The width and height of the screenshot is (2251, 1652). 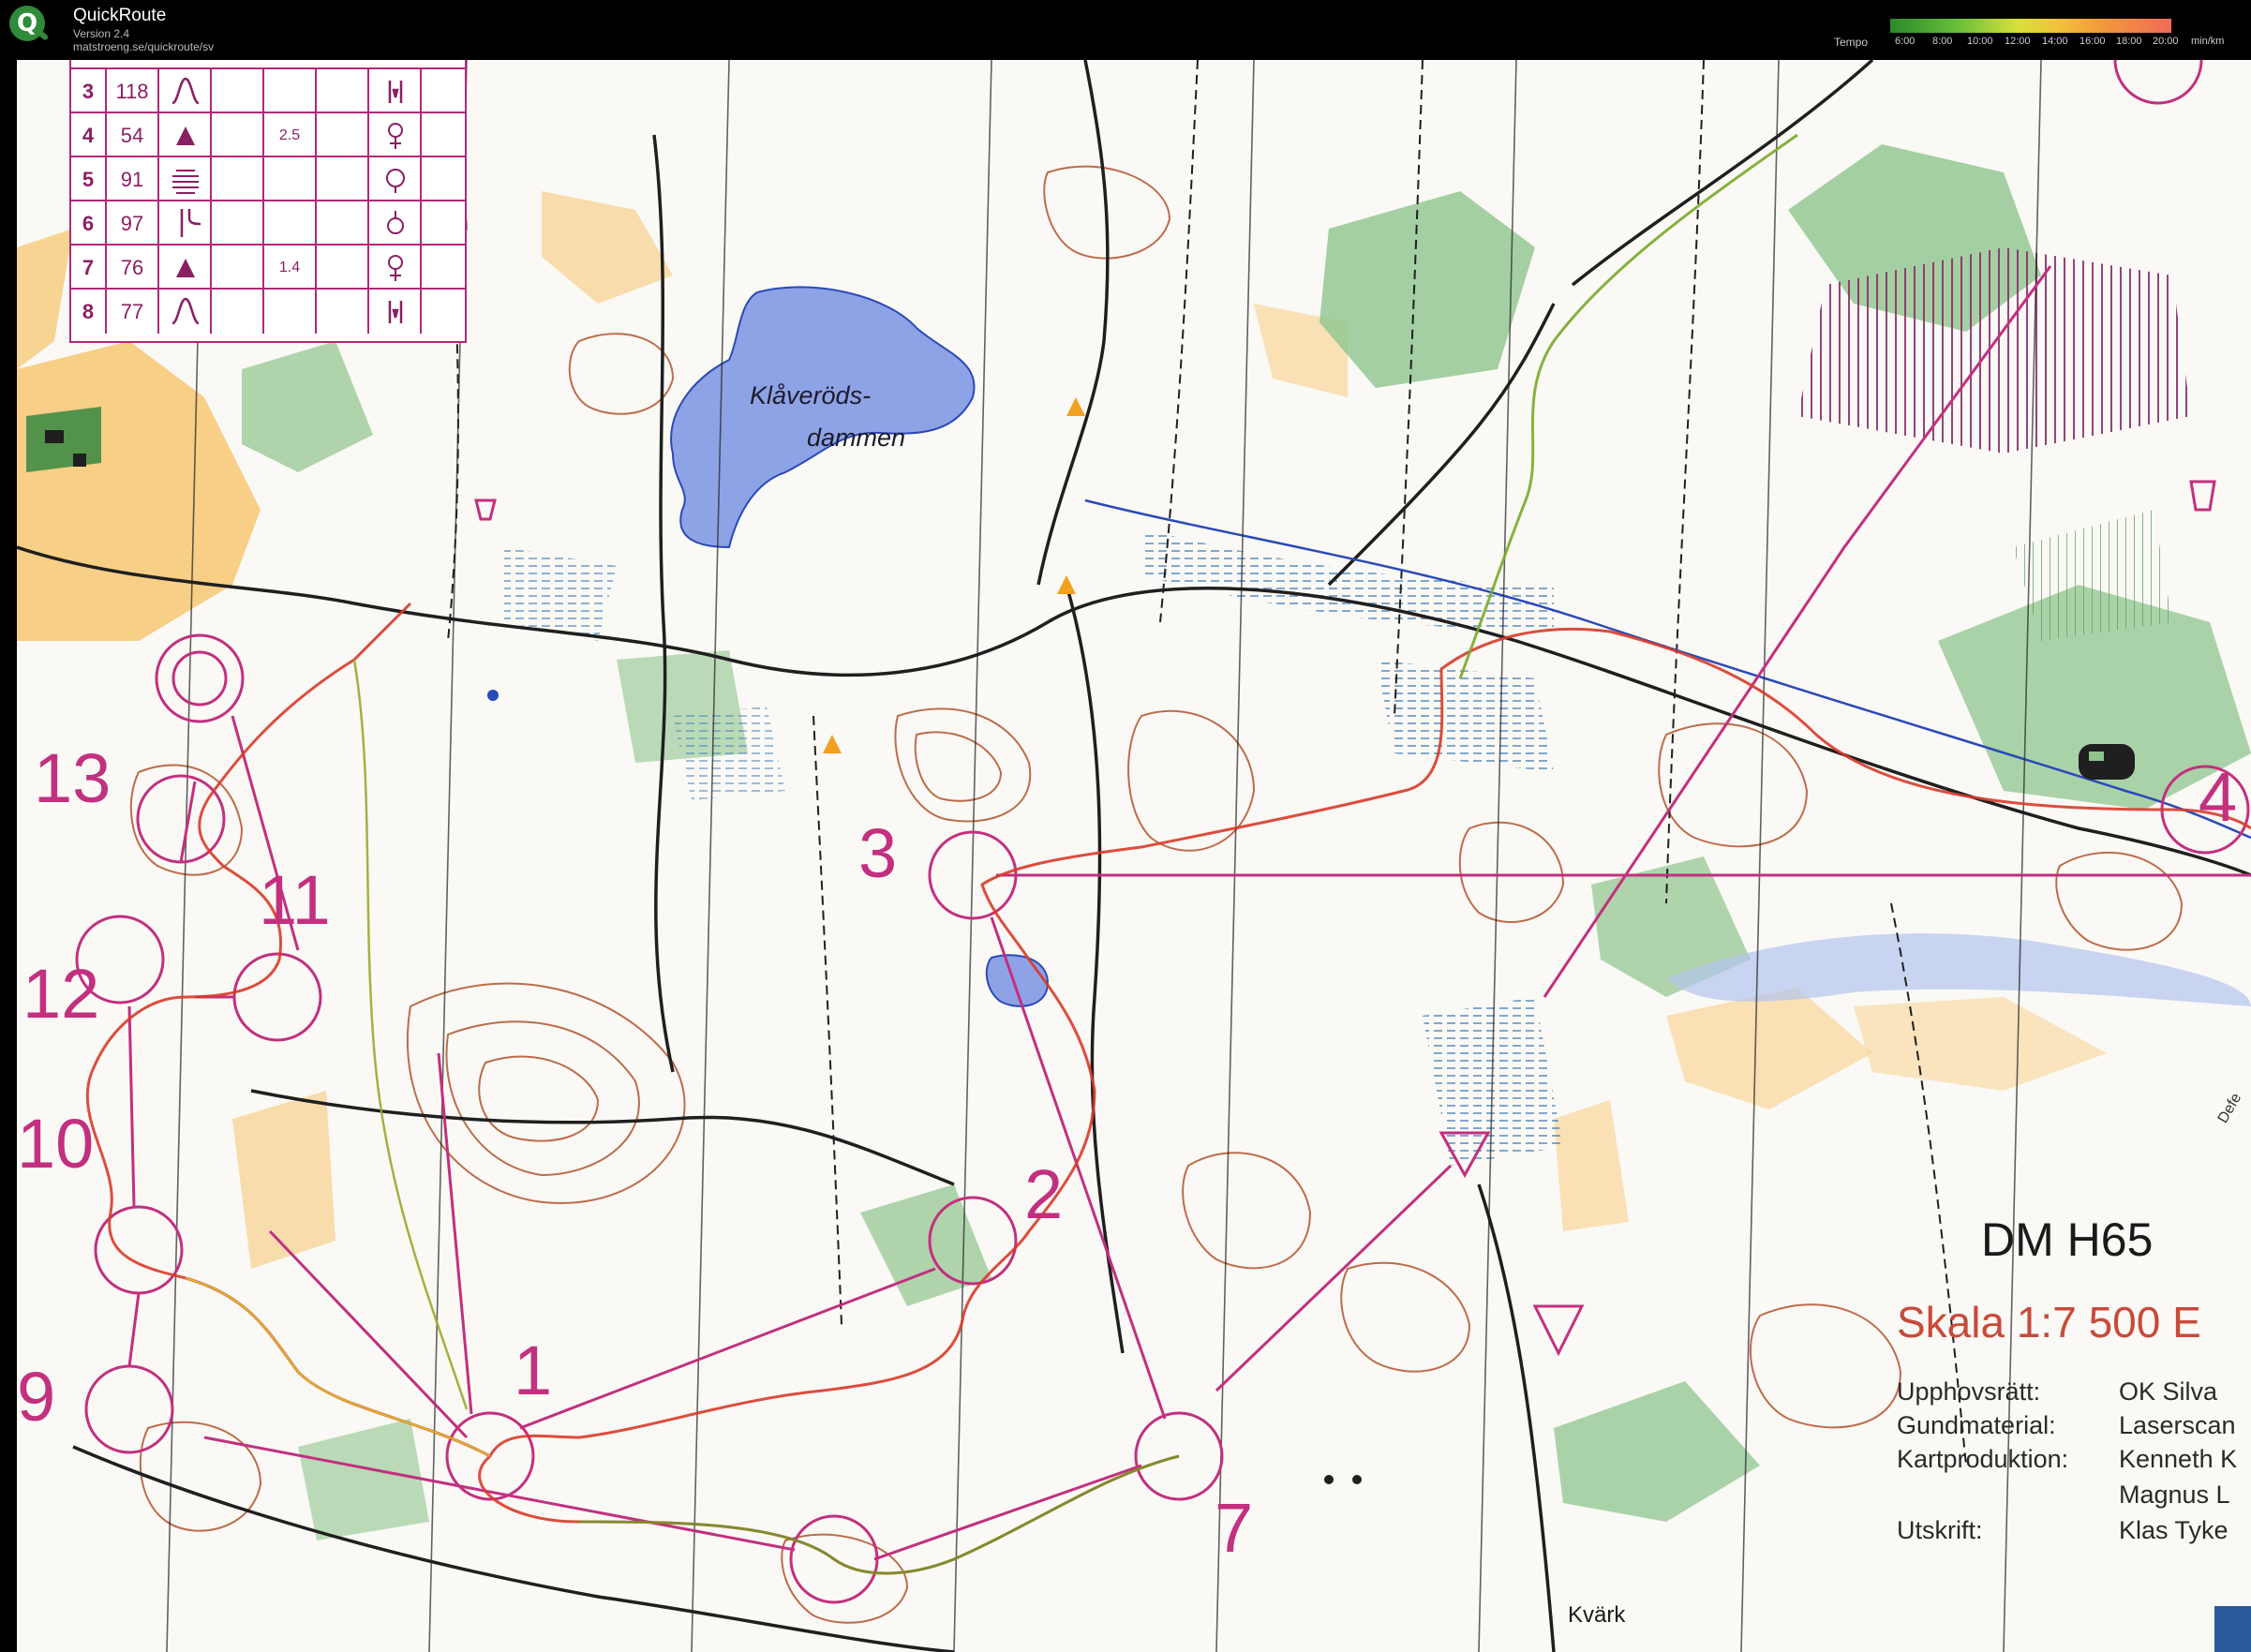 What do you see at coordinates (133, 312) in the screenshot?
I see `control-code: 77` at bounding box center [133, 312].